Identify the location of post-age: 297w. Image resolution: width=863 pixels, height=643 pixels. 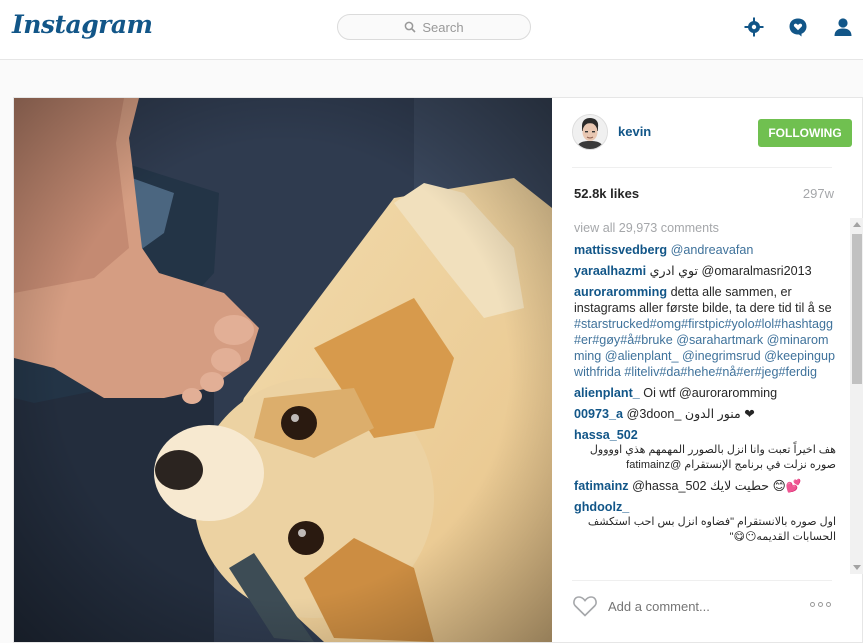
(818, 193).